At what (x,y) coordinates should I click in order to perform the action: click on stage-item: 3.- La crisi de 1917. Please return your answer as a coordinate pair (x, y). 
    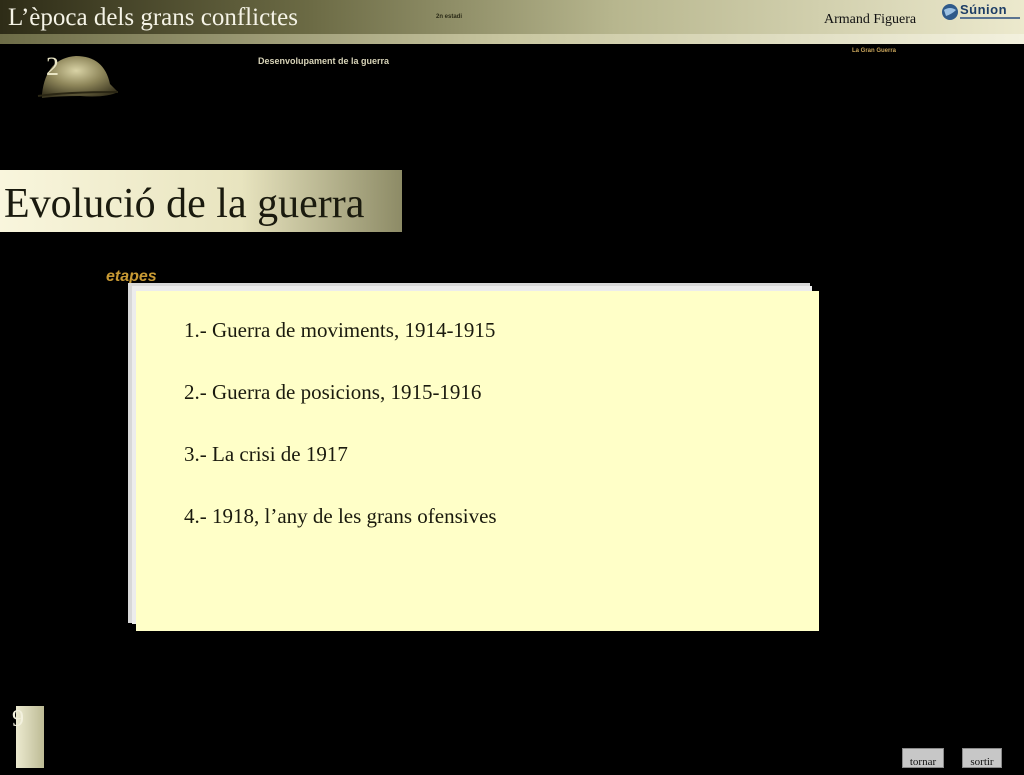
    Looking at the image, I should click on (266, 454).